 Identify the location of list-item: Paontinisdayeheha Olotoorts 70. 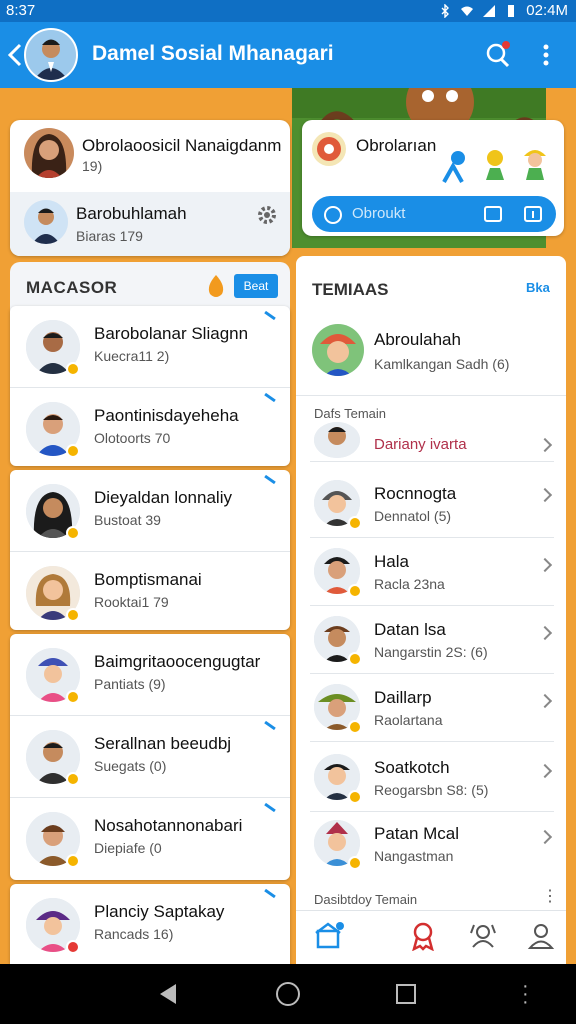
(150, 427).